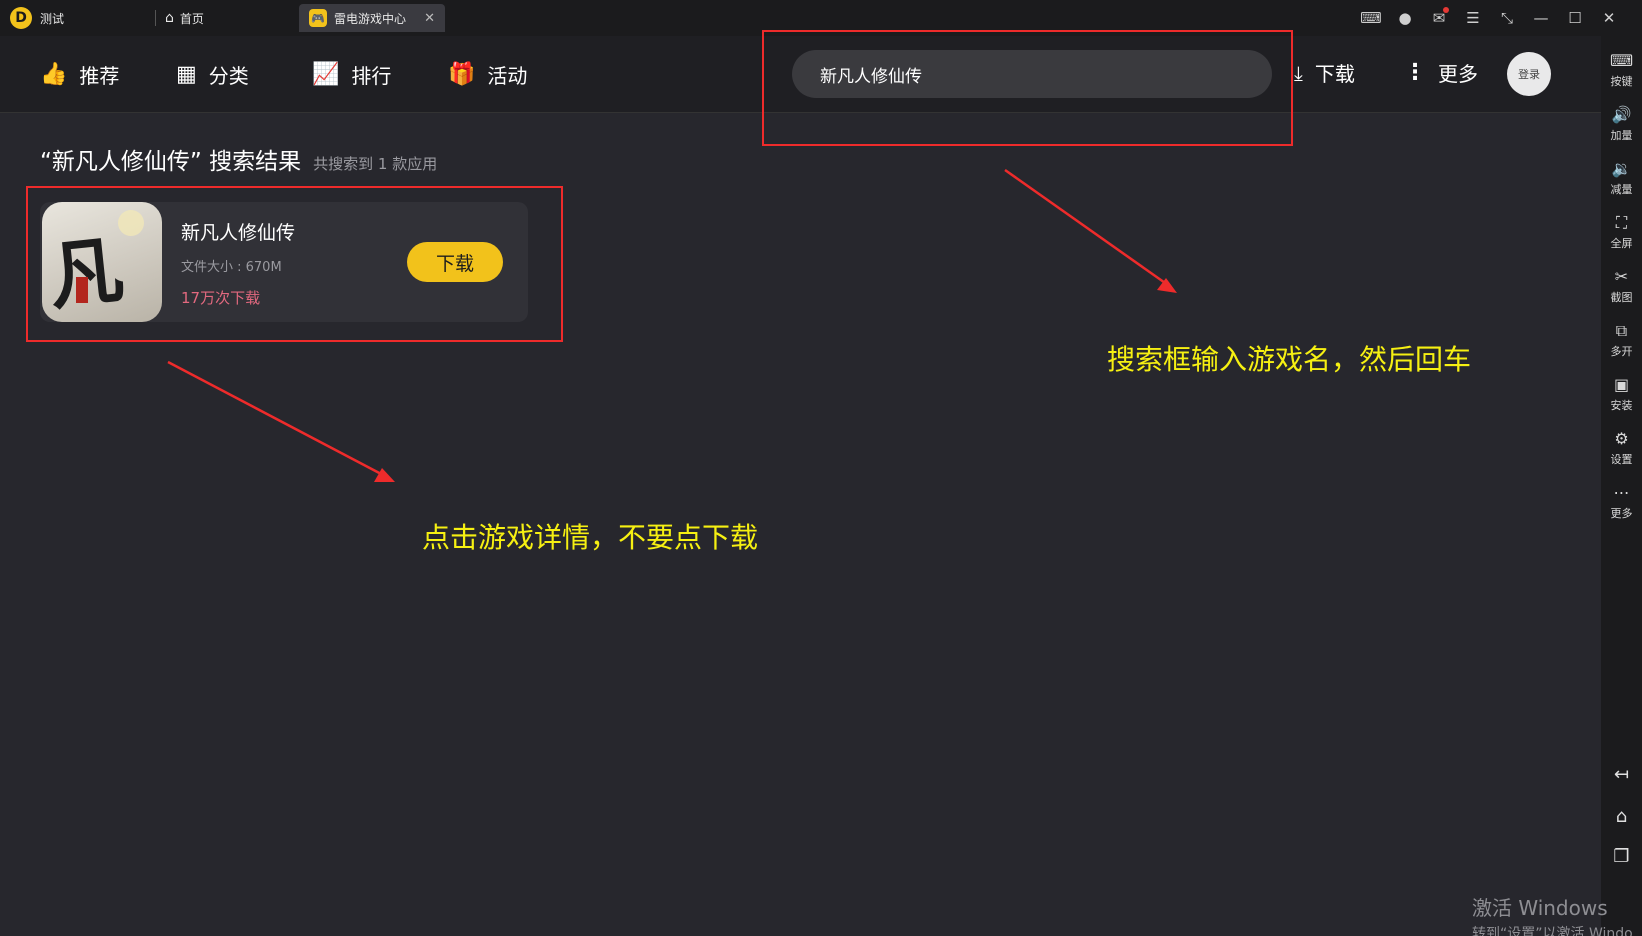  Describe the element at coordinates (1621, 168) in the screenshot. I see `volume-down-icon: 🔉` at that location.